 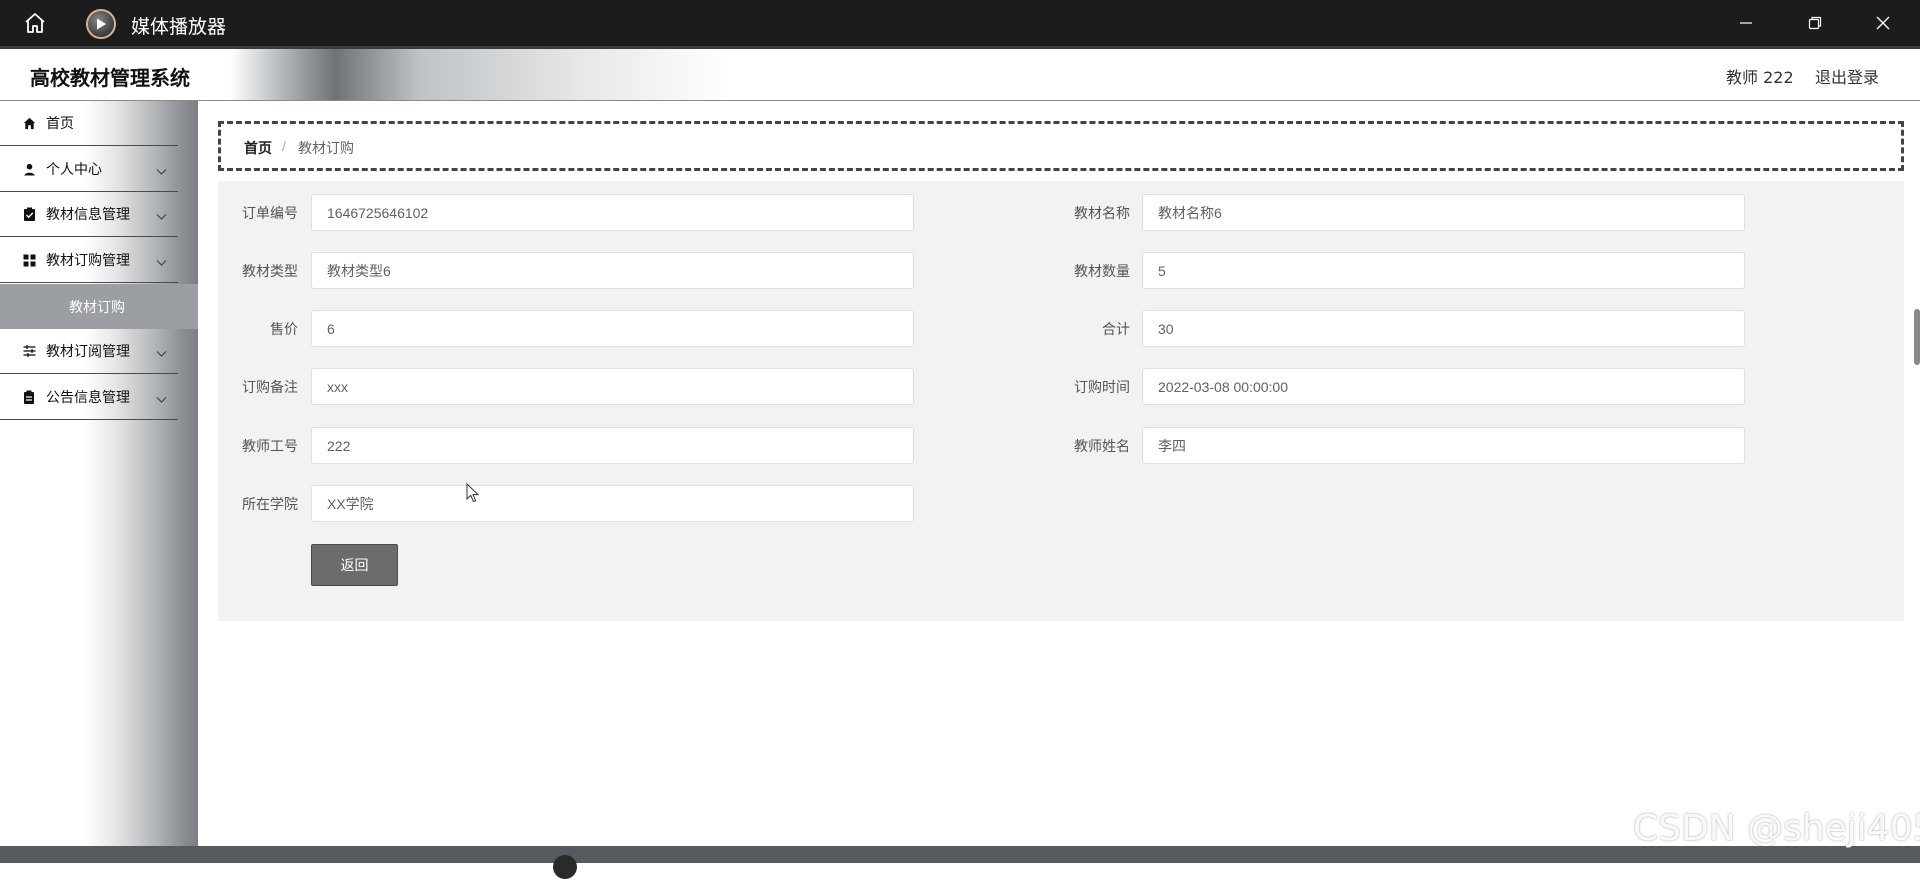 What do you see at coordinates (1746, 23) in the screenshot?
I see `minimize-icon` at bounding box center [1746, 23].